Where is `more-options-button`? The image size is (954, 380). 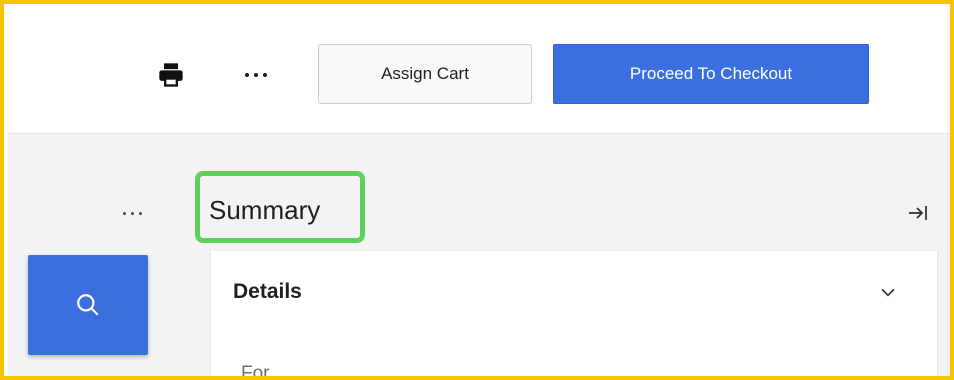
more-options-button is located at coordinates (256, 75).